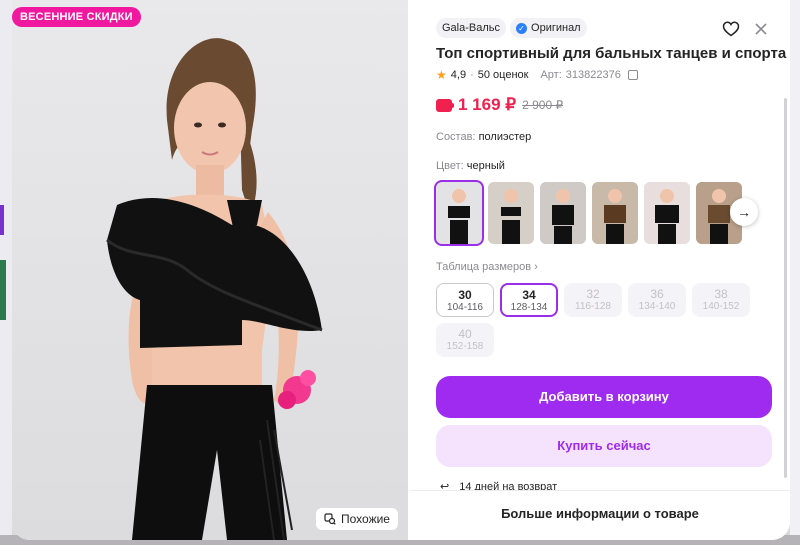  I want to click on size-table-label: Таблица размеров, so click(484, 267).